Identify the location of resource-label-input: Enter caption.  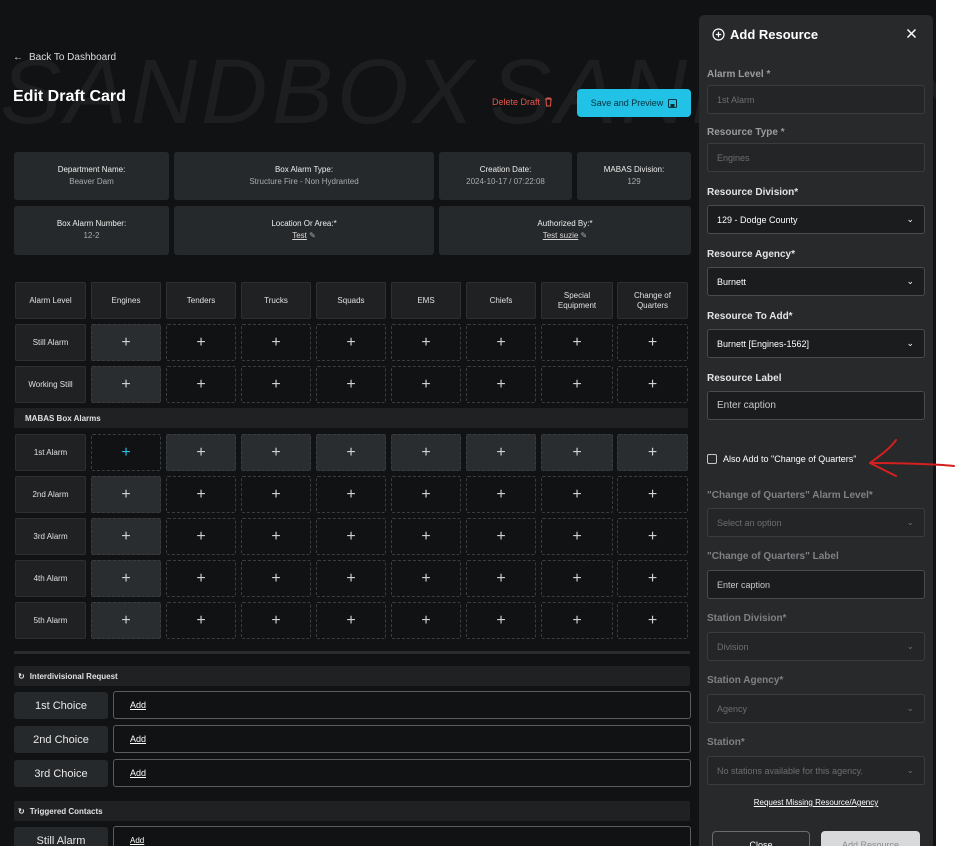
(816, 405).